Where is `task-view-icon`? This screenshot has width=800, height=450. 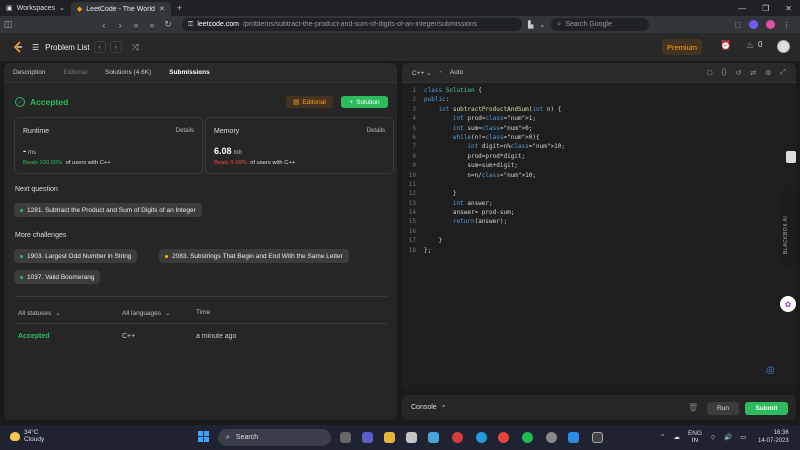
task-view-icon is located at coordinates (345, 437).